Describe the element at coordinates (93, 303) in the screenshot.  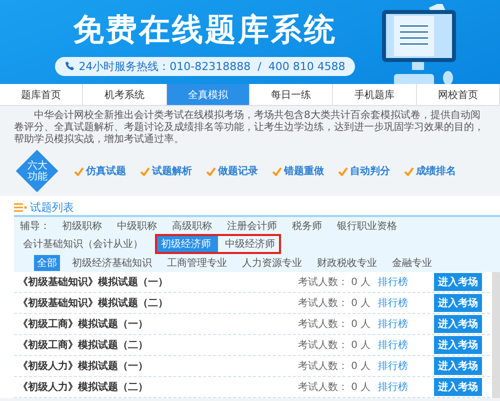
I see `exam-title: 《初级基础知识》模拟试题（二）` at that location.